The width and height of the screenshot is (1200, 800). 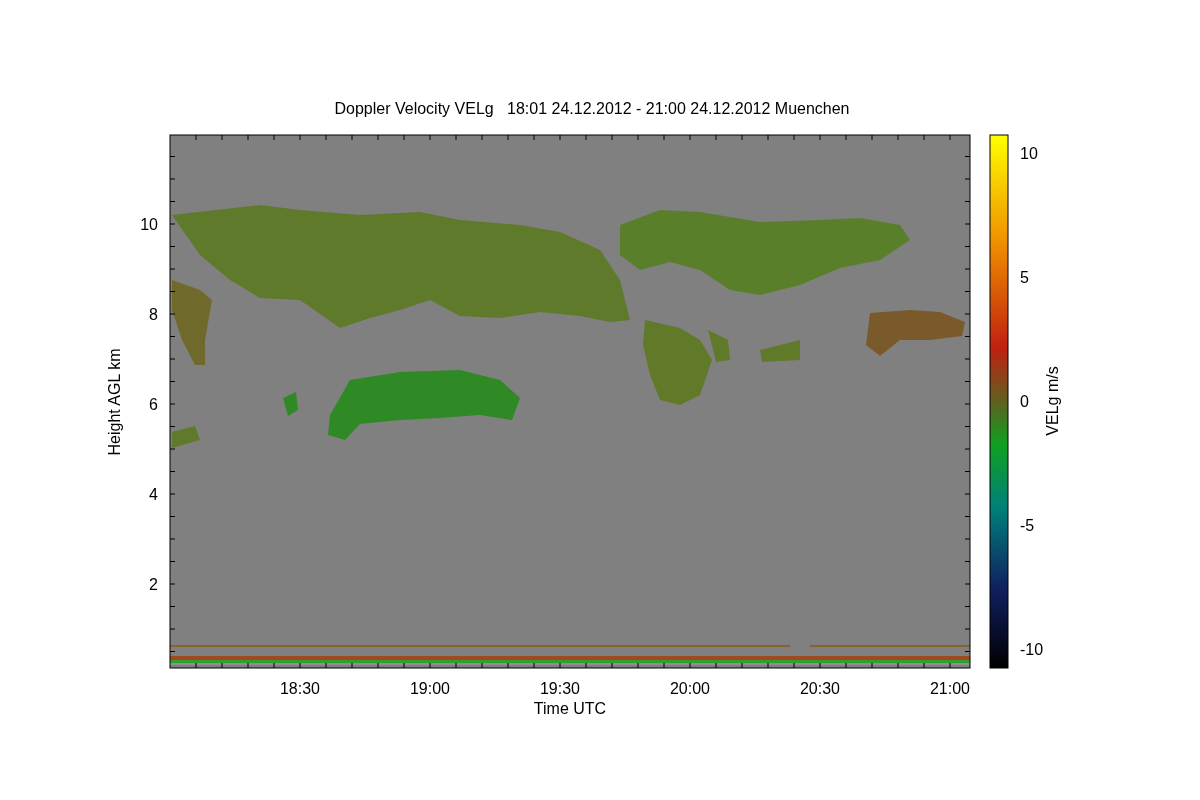 What do you see at coordinates (149, 224) in the screenshot?
I see `y-tick-label: 10` at bounding box center [149, 224].